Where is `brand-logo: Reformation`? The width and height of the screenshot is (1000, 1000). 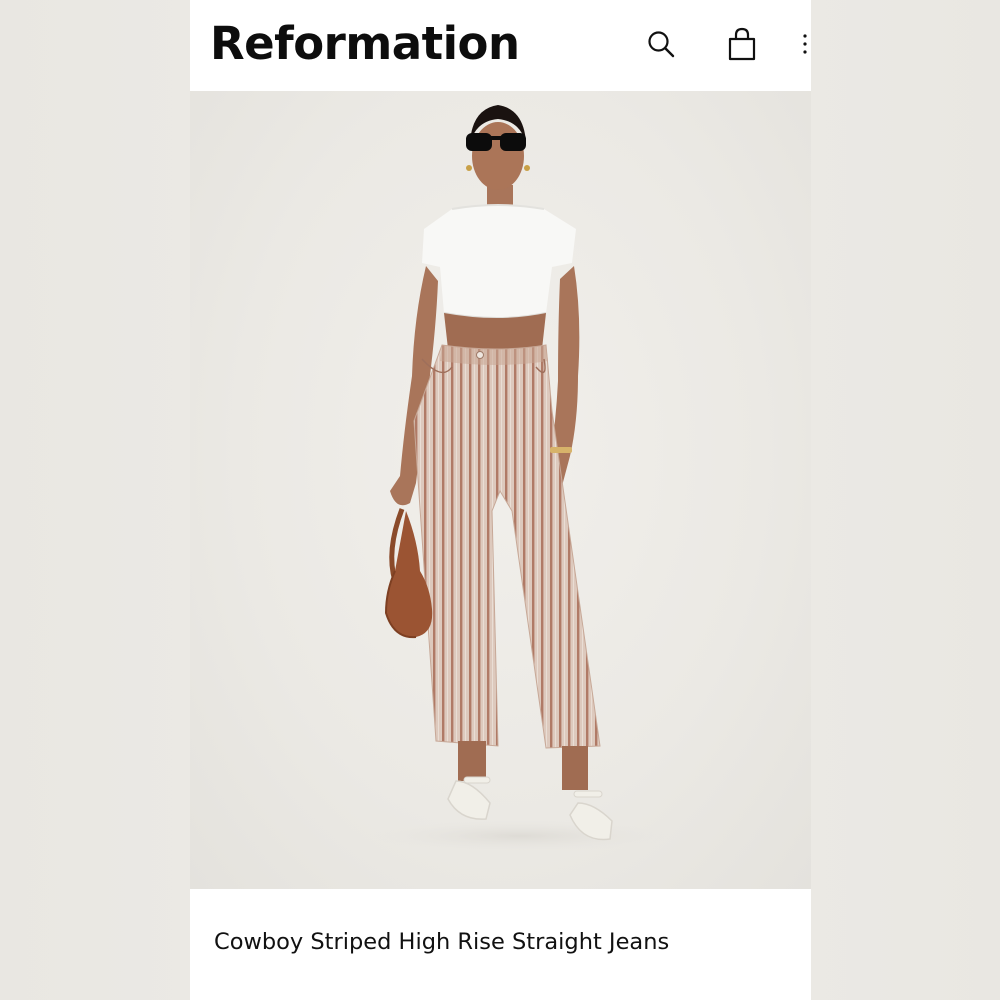
brand-logo: Reformation is located at coordinates (365, 44).